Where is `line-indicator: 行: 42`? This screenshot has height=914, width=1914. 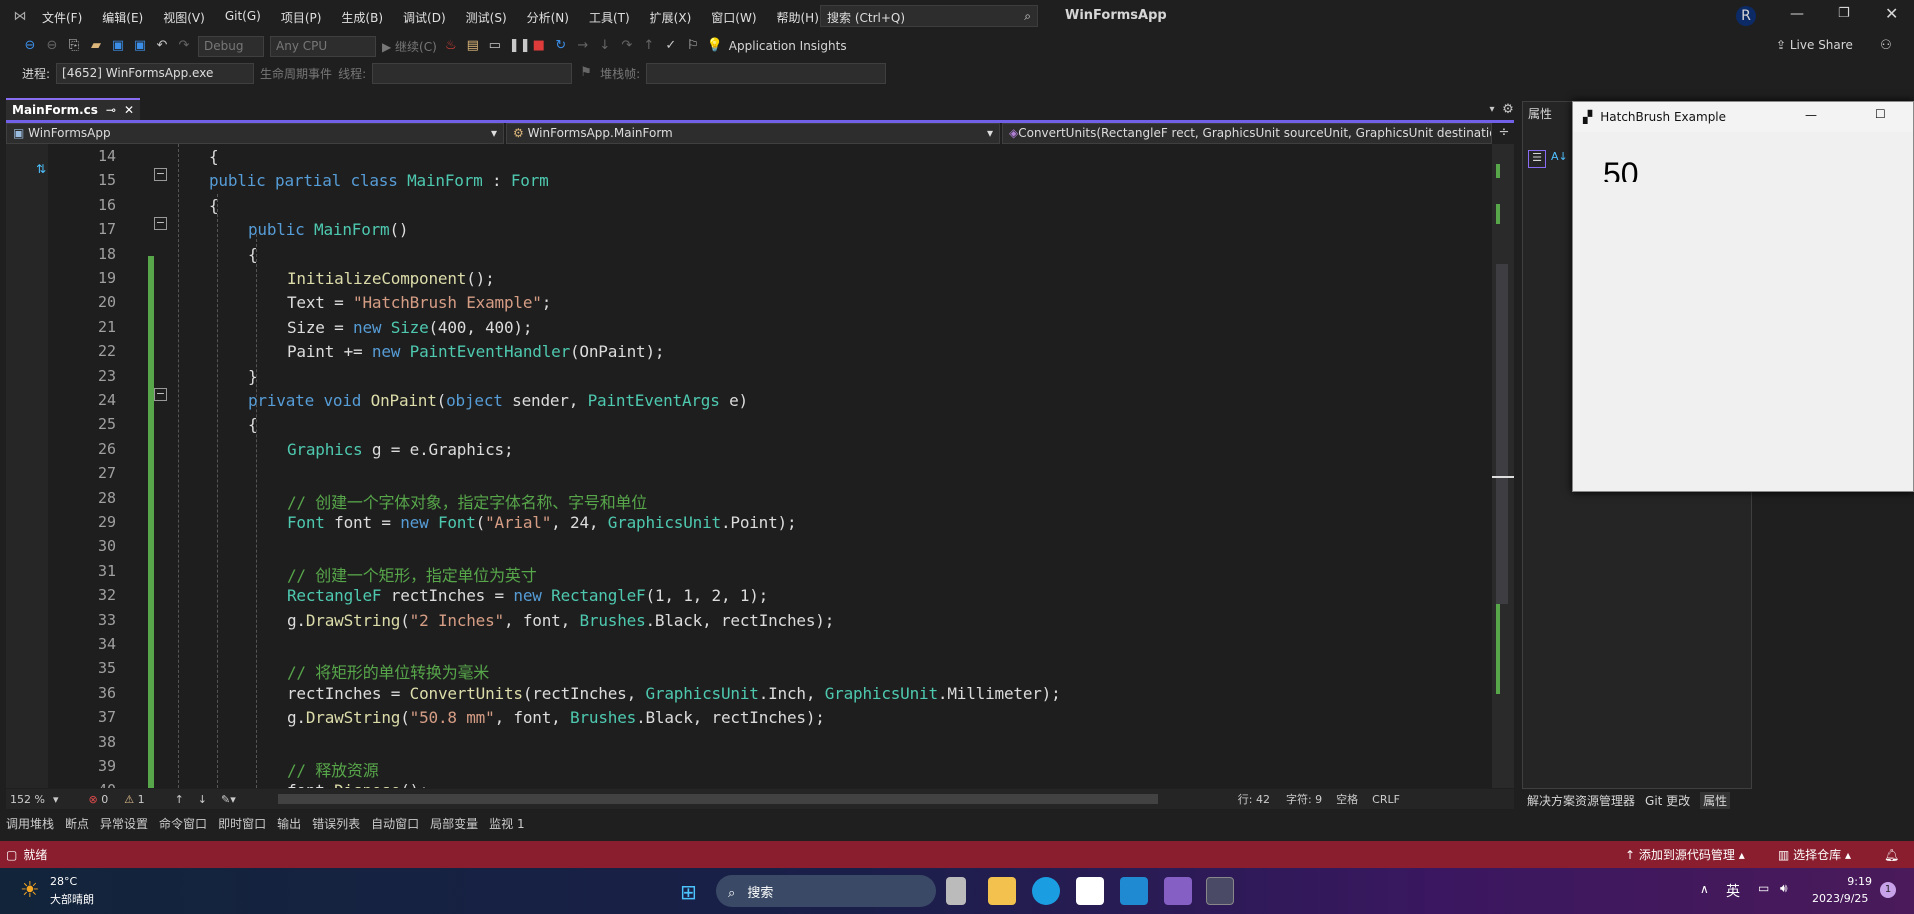 line-indicator: 行: 42 is located at coordinates (1254, 799).